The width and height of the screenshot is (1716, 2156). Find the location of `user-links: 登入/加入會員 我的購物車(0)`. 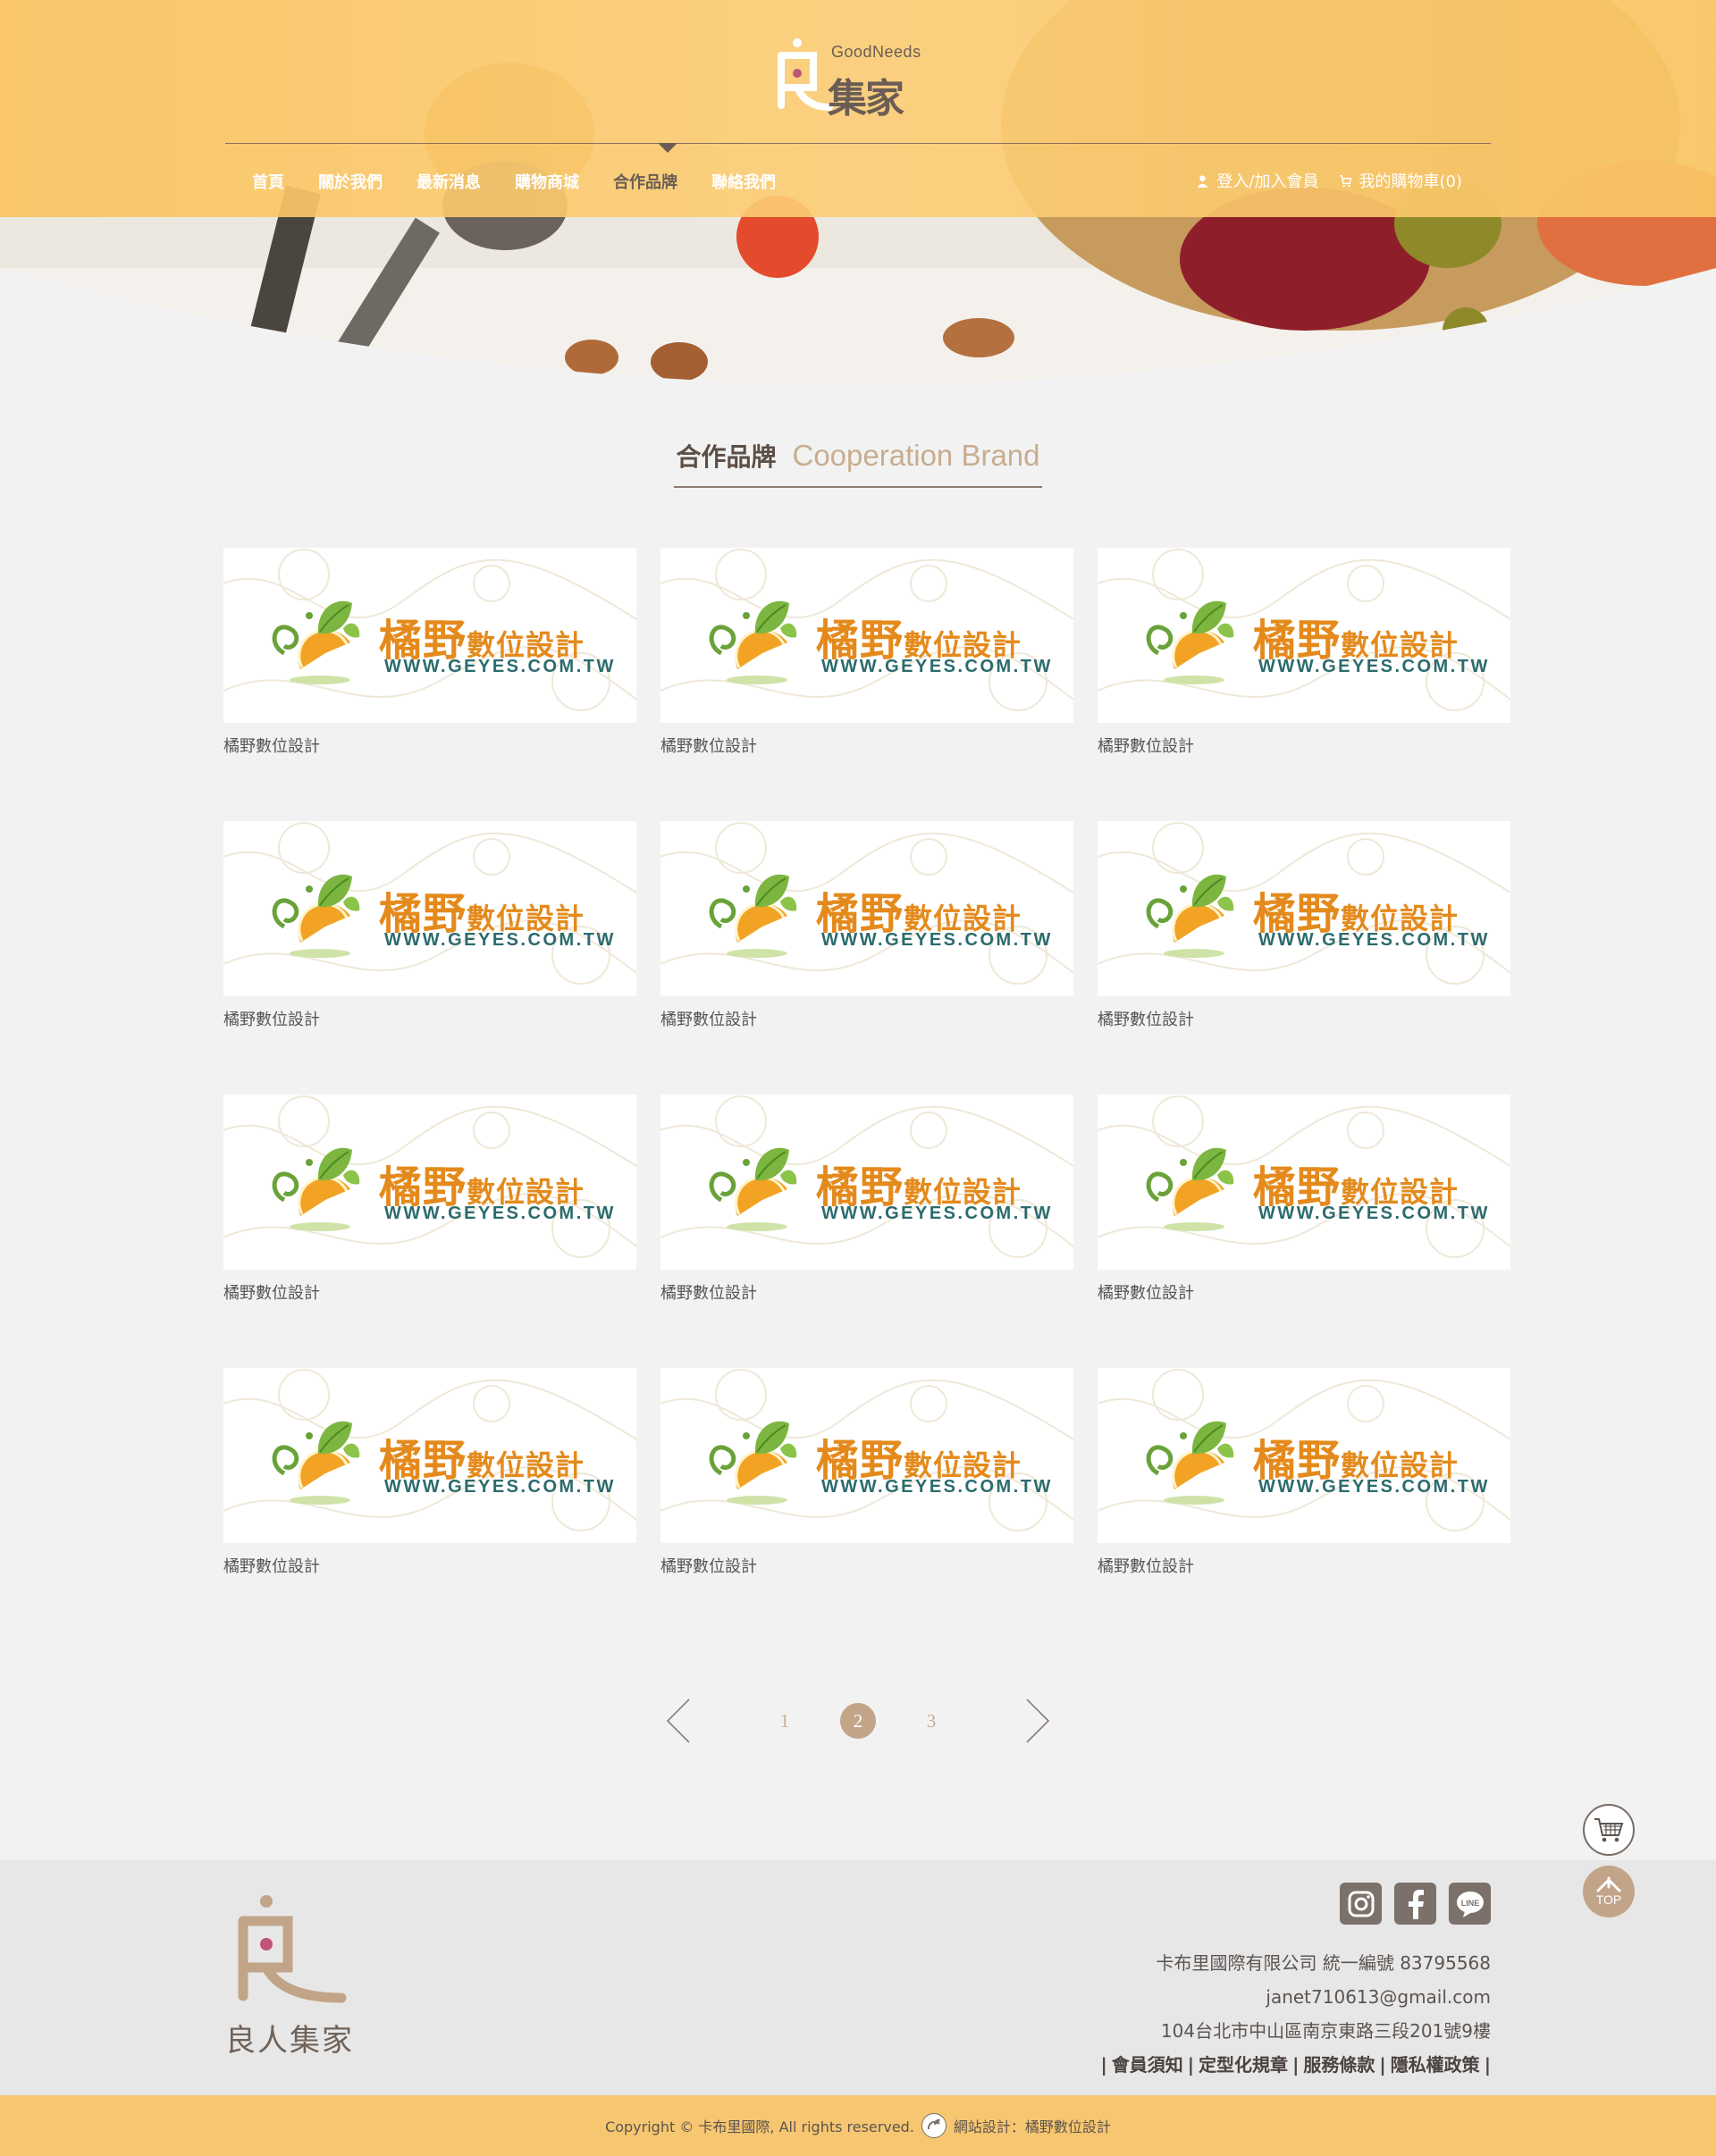

user-links: 登入/加入會員 我的購物車(0) is located at coordinates (1329, 181).